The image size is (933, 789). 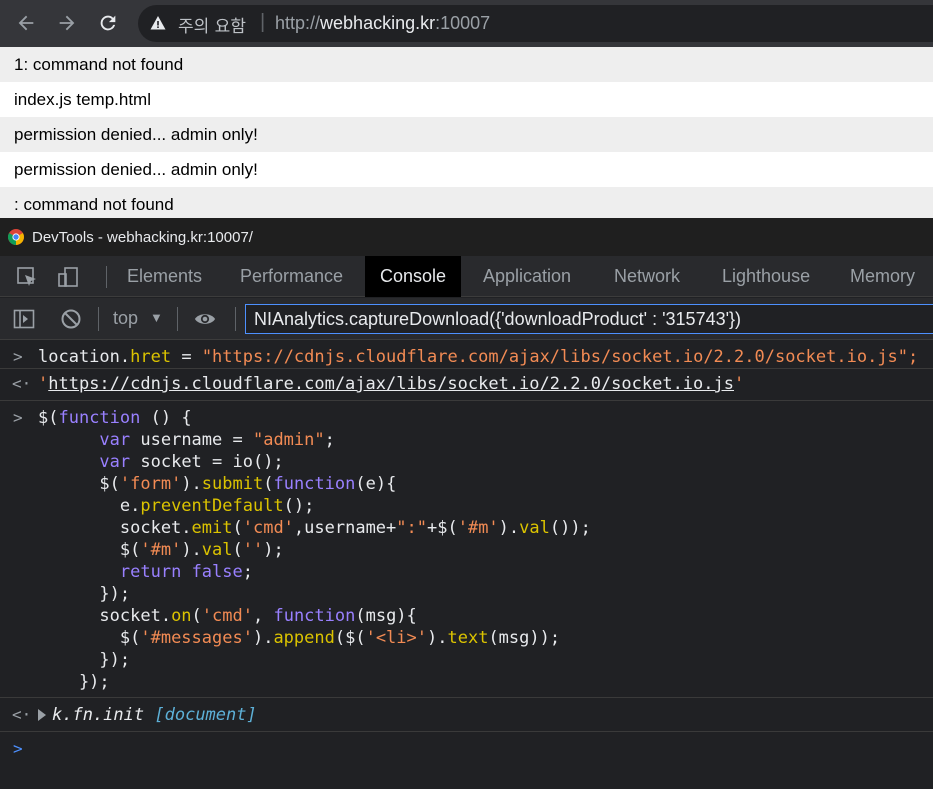 What do you see at coordinates (535, 23) in the screenshot?
I see `address-bar: 주의 요함 | http://webhacking.kr:10007` at bounding box center [535, 23].